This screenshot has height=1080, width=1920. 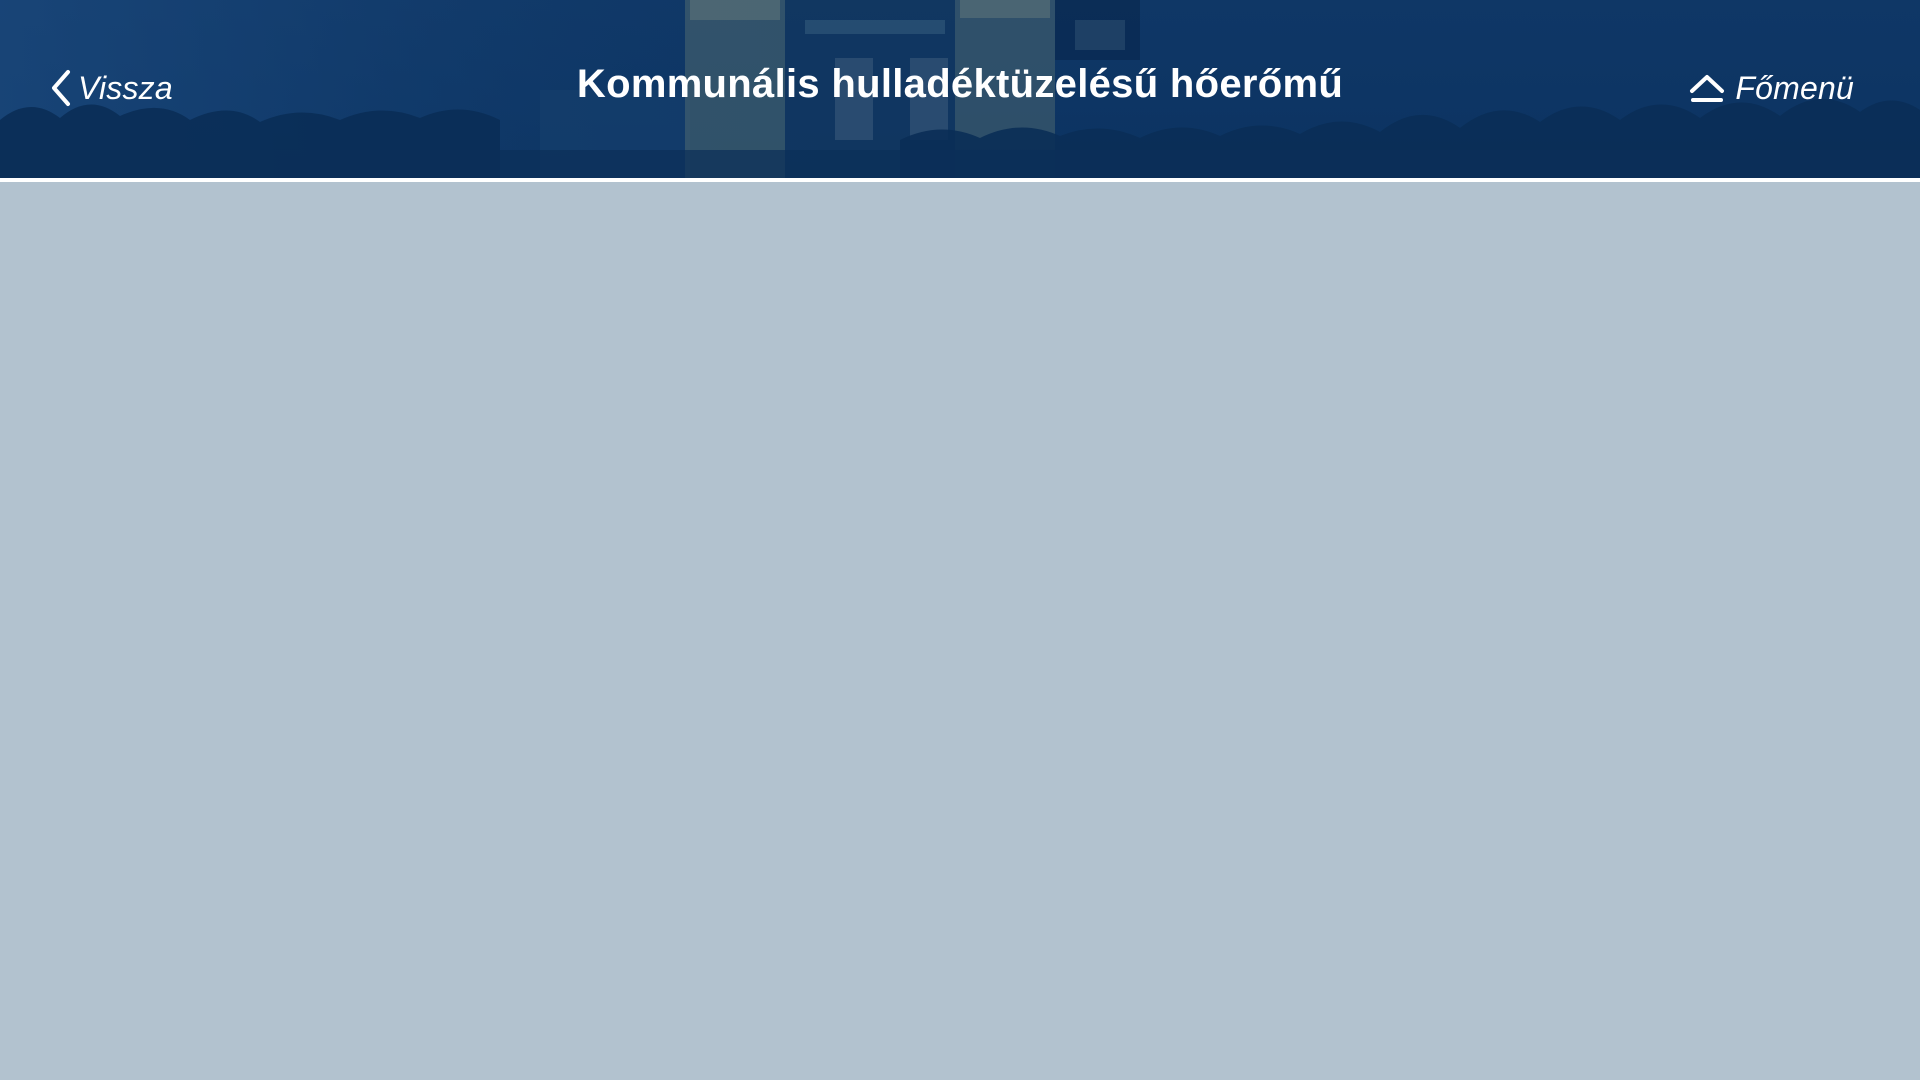 I want to click on page-title: Kommunális hulladéktüzelésű hőerőmű, so click(x=960, y=84).